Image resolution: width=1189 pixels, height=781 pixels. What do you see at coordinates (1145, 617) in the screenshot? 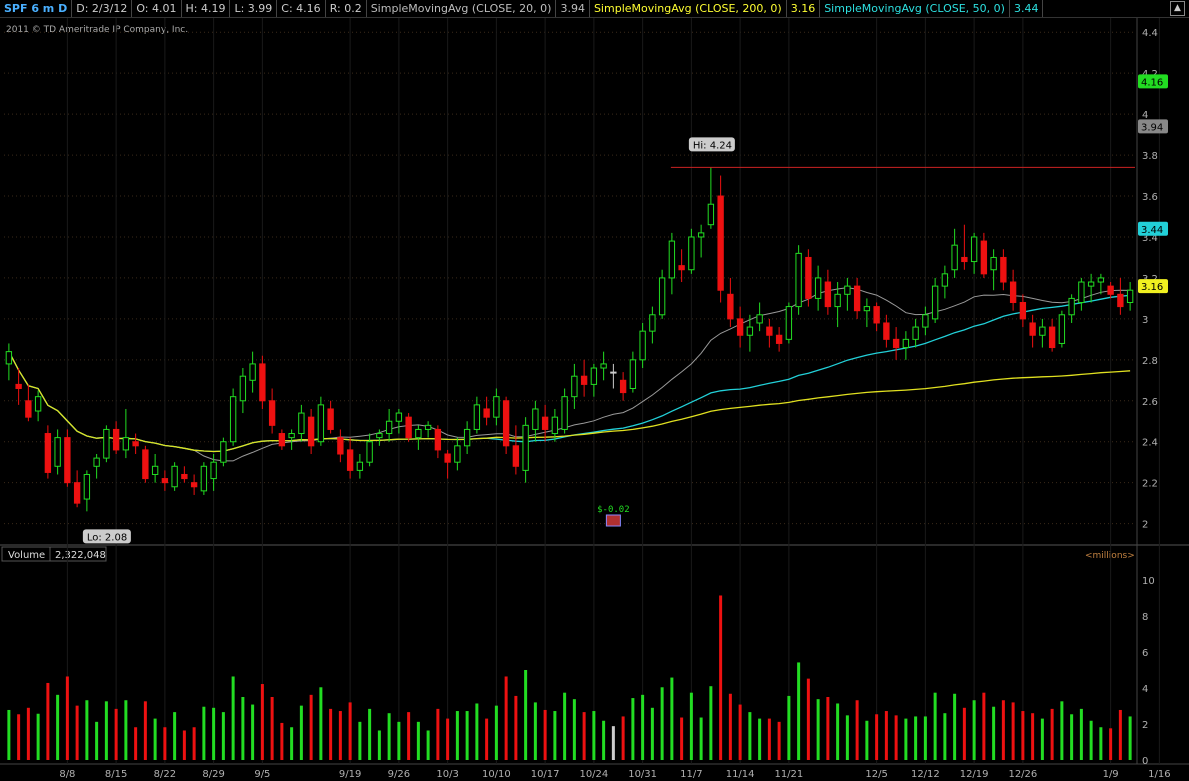
I see `volume-tick-label: 8` at bounding box center [1145, 617].